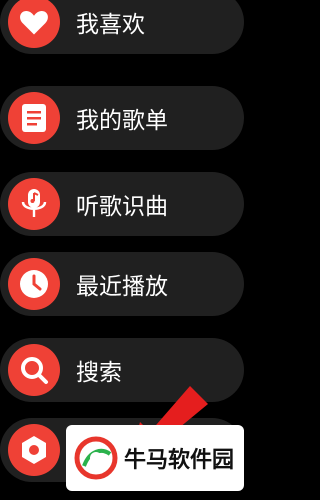  I want to click on menu-item-music-recognition: 听歌识曲, so click(122, 204).